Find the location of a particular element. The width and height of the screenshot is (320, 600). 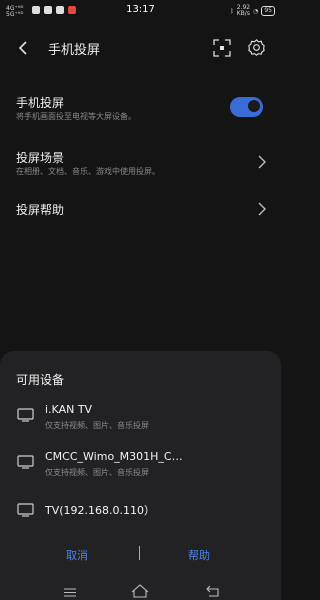

device-name: i.KAN TV is located at coordinates (69, 409).